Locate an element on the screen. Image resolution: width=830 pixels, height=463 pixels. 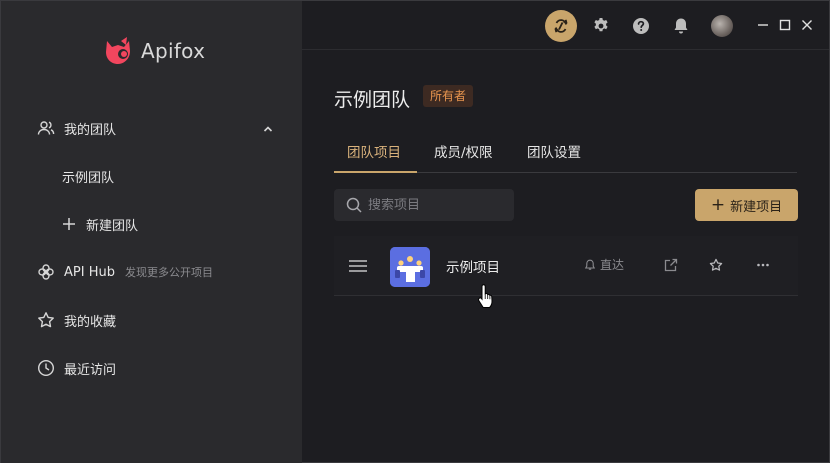
sidebar-item-new-team: 新建团队 is located at coordinates (100, 224).